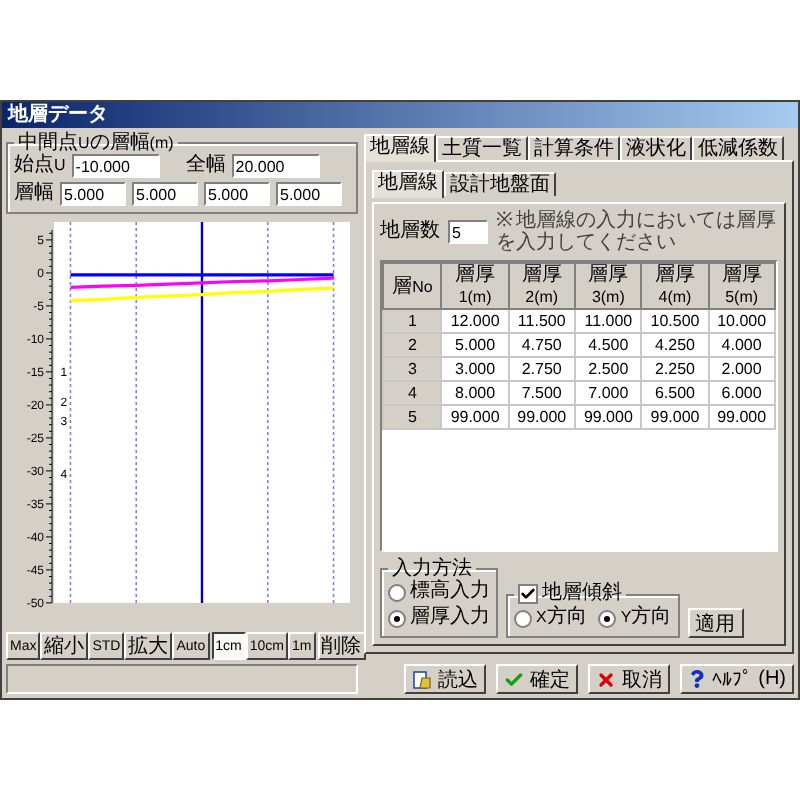 This screenshot has height=800, width=800. I want to click on note-text: ※ 地層線の入力においては層厚を入力してください, so click(637, 232).